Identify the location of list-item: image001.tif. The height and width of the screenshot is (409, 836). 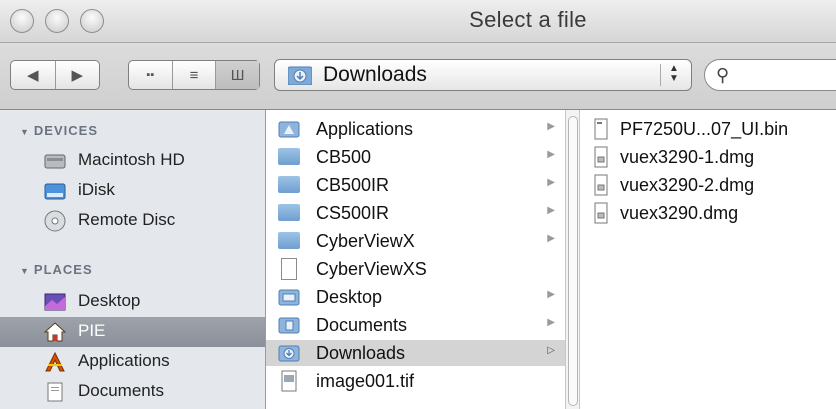
(415, 381).